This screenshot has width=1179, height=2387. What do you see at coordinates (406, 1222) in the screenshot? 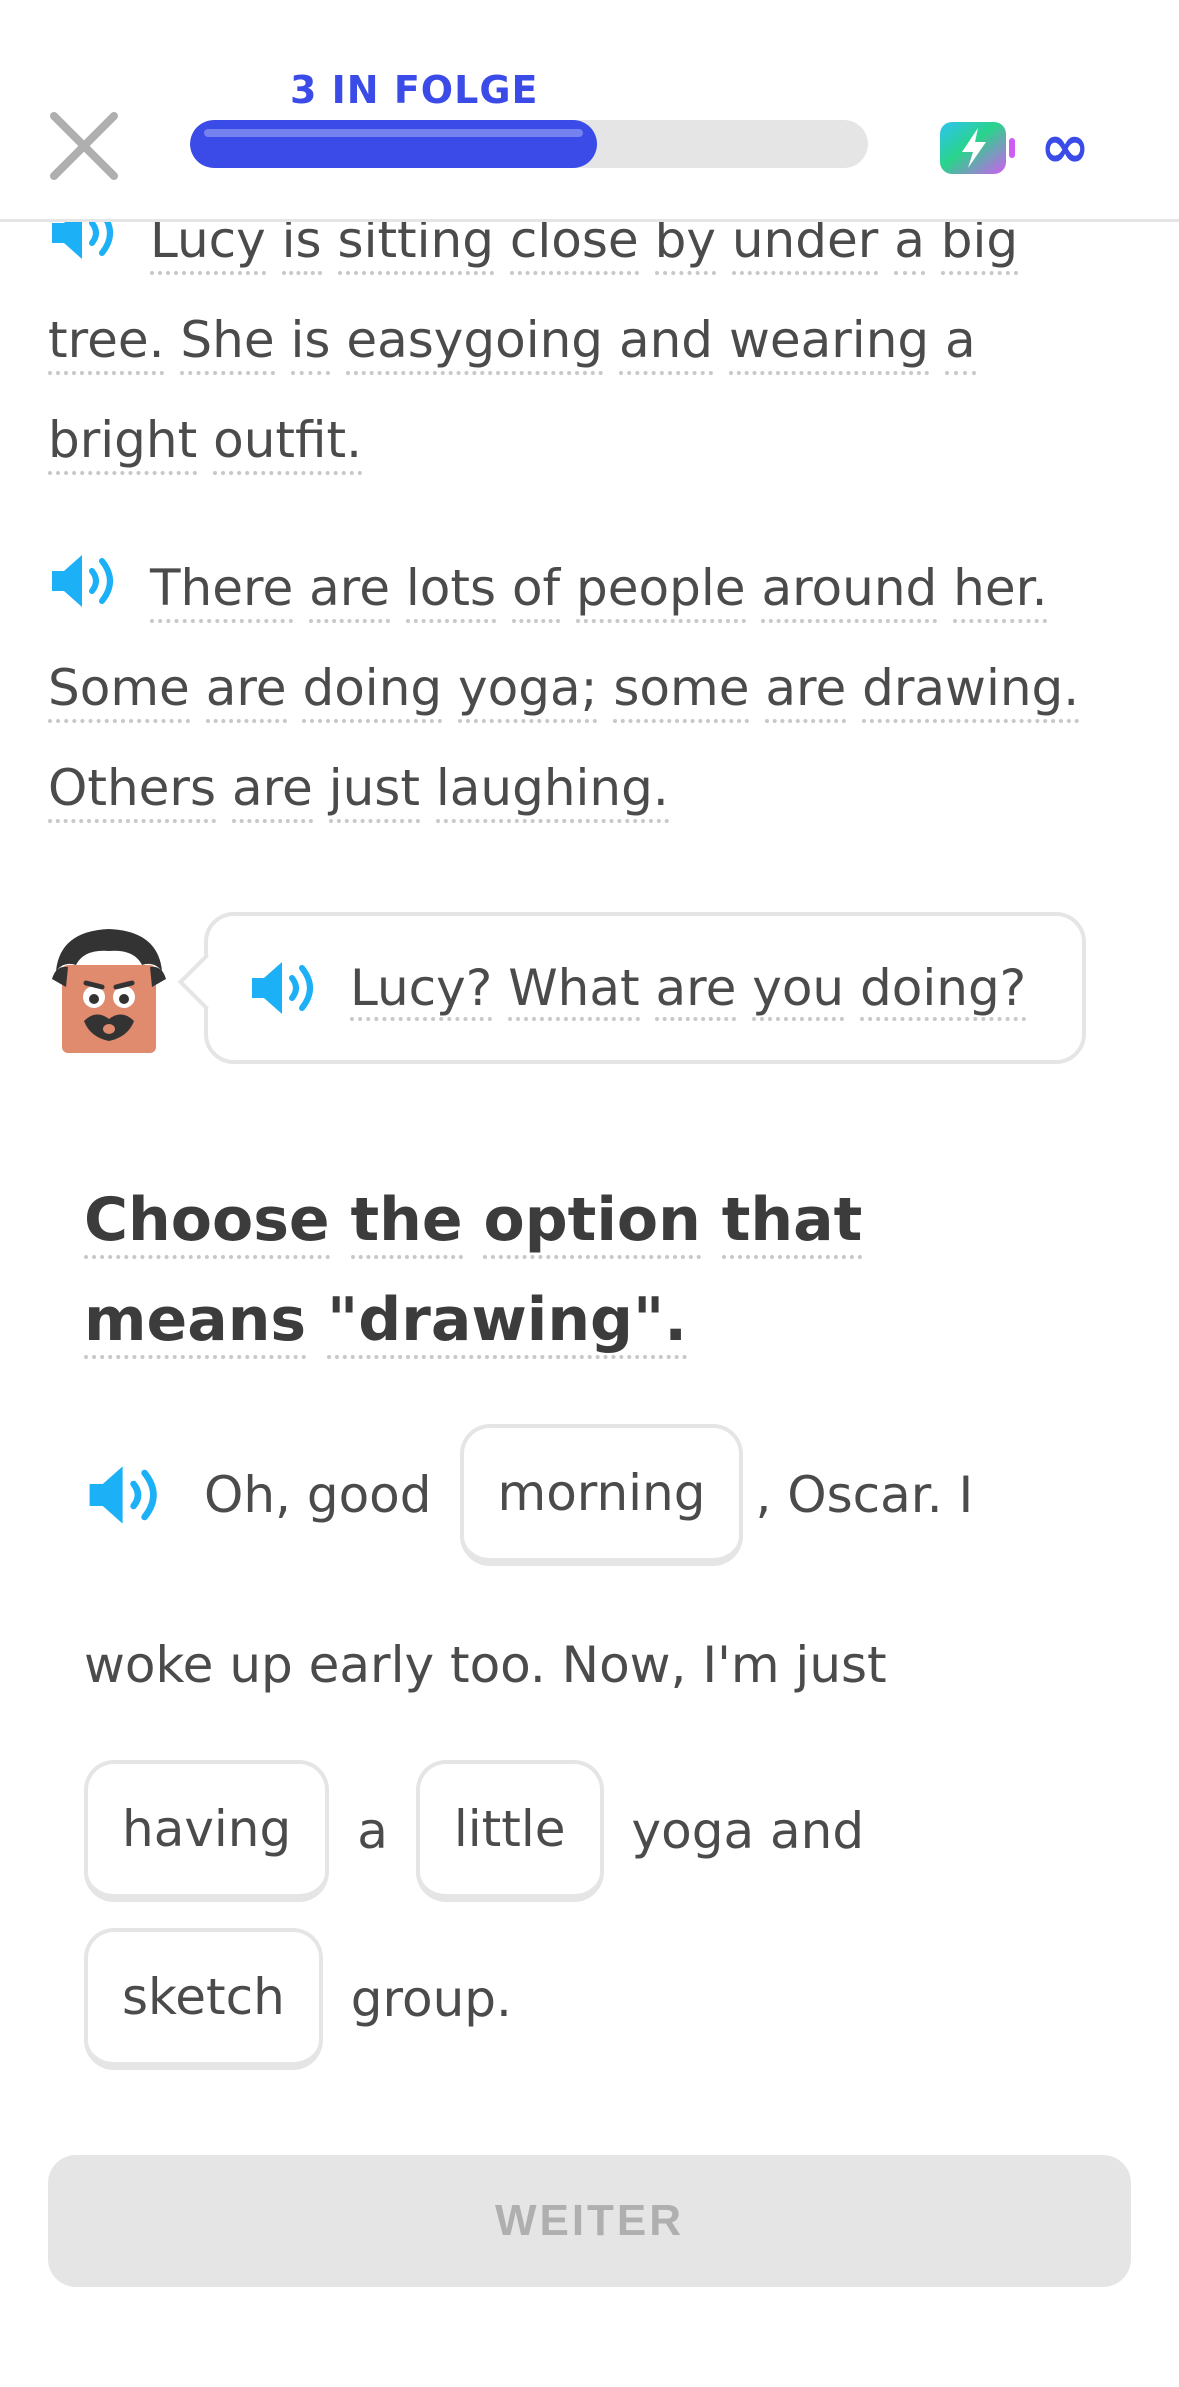
I see `question-word: the` at bounding box center [406, 1222].